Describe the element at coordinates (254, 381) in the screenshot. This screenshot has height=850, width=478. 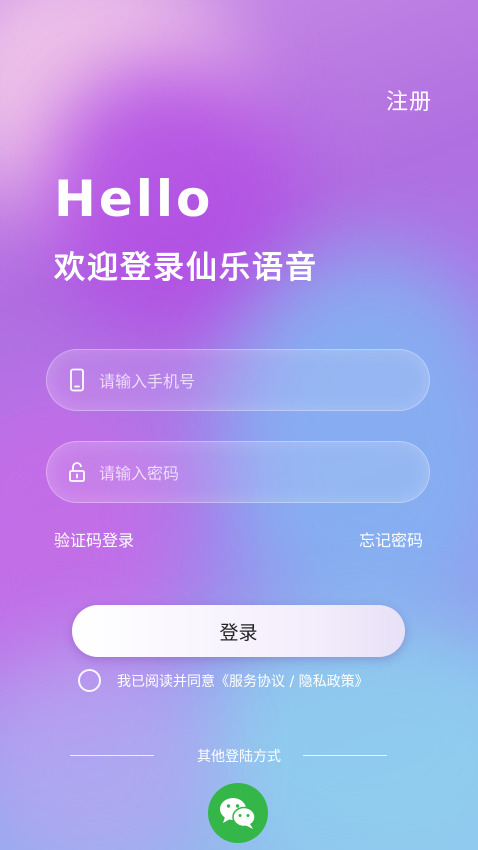
I see `phone-input` at that location.